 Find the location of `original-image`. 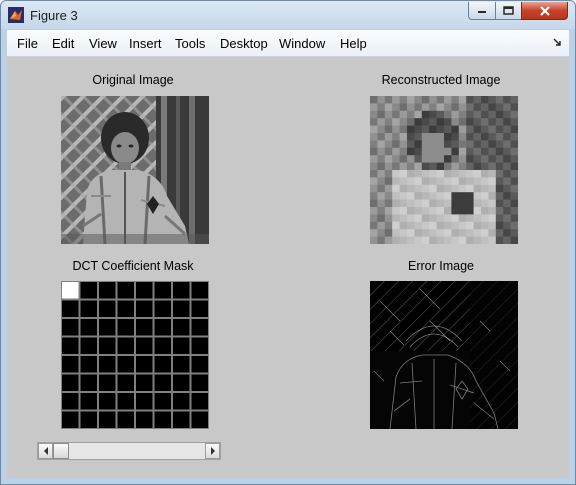

original-image is located at coordinates (135, 170).